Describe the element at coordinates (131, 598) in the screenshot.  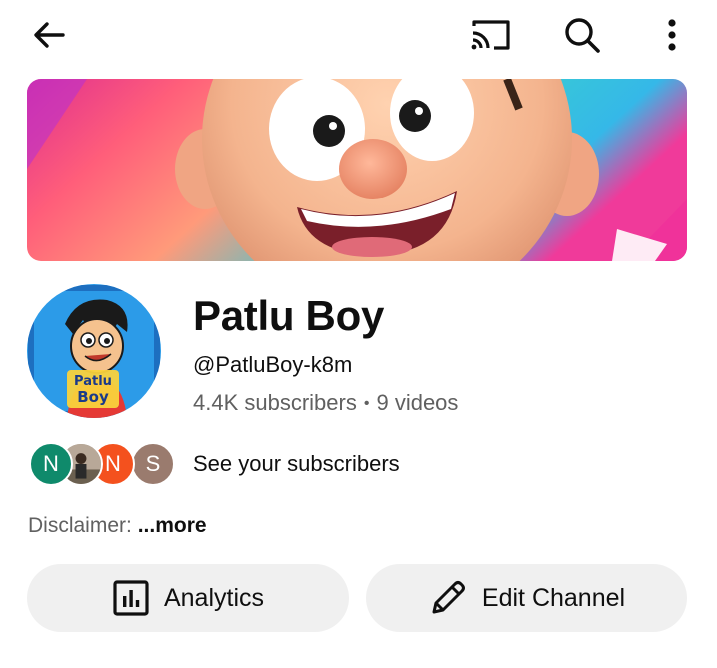
I see `analytics-icon` at that location.